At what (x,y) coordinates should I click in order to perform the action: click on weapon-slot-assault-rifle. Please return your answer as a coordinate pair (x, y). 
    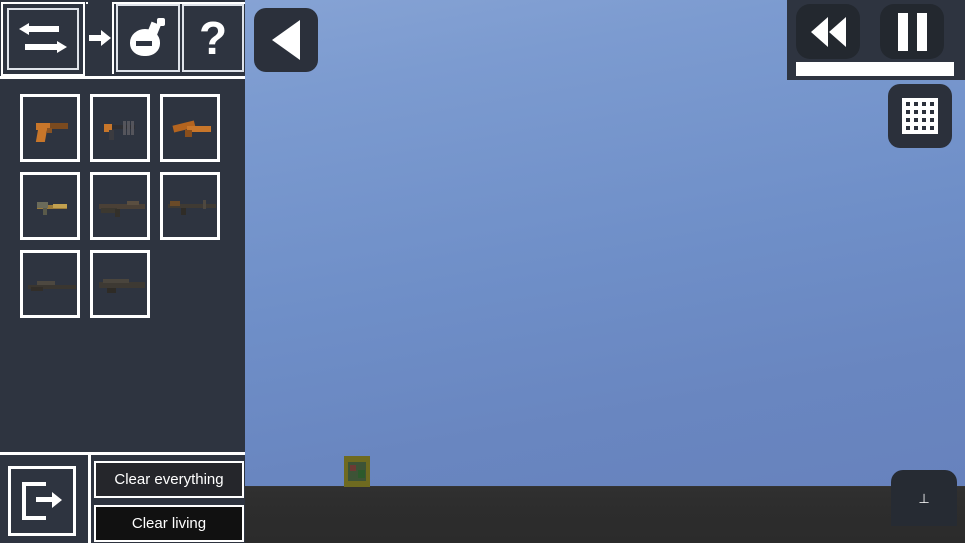
    Looking at the image, I should click on (120, 206).